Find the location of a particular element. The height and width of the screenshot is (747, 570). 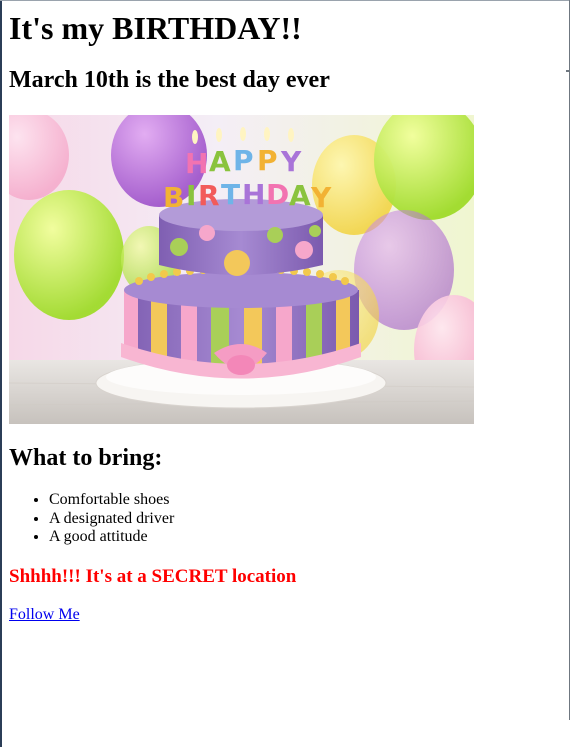

secret-location-message: Shhhh!!! It's at a SECRET location is located at coordinates (153, 576).